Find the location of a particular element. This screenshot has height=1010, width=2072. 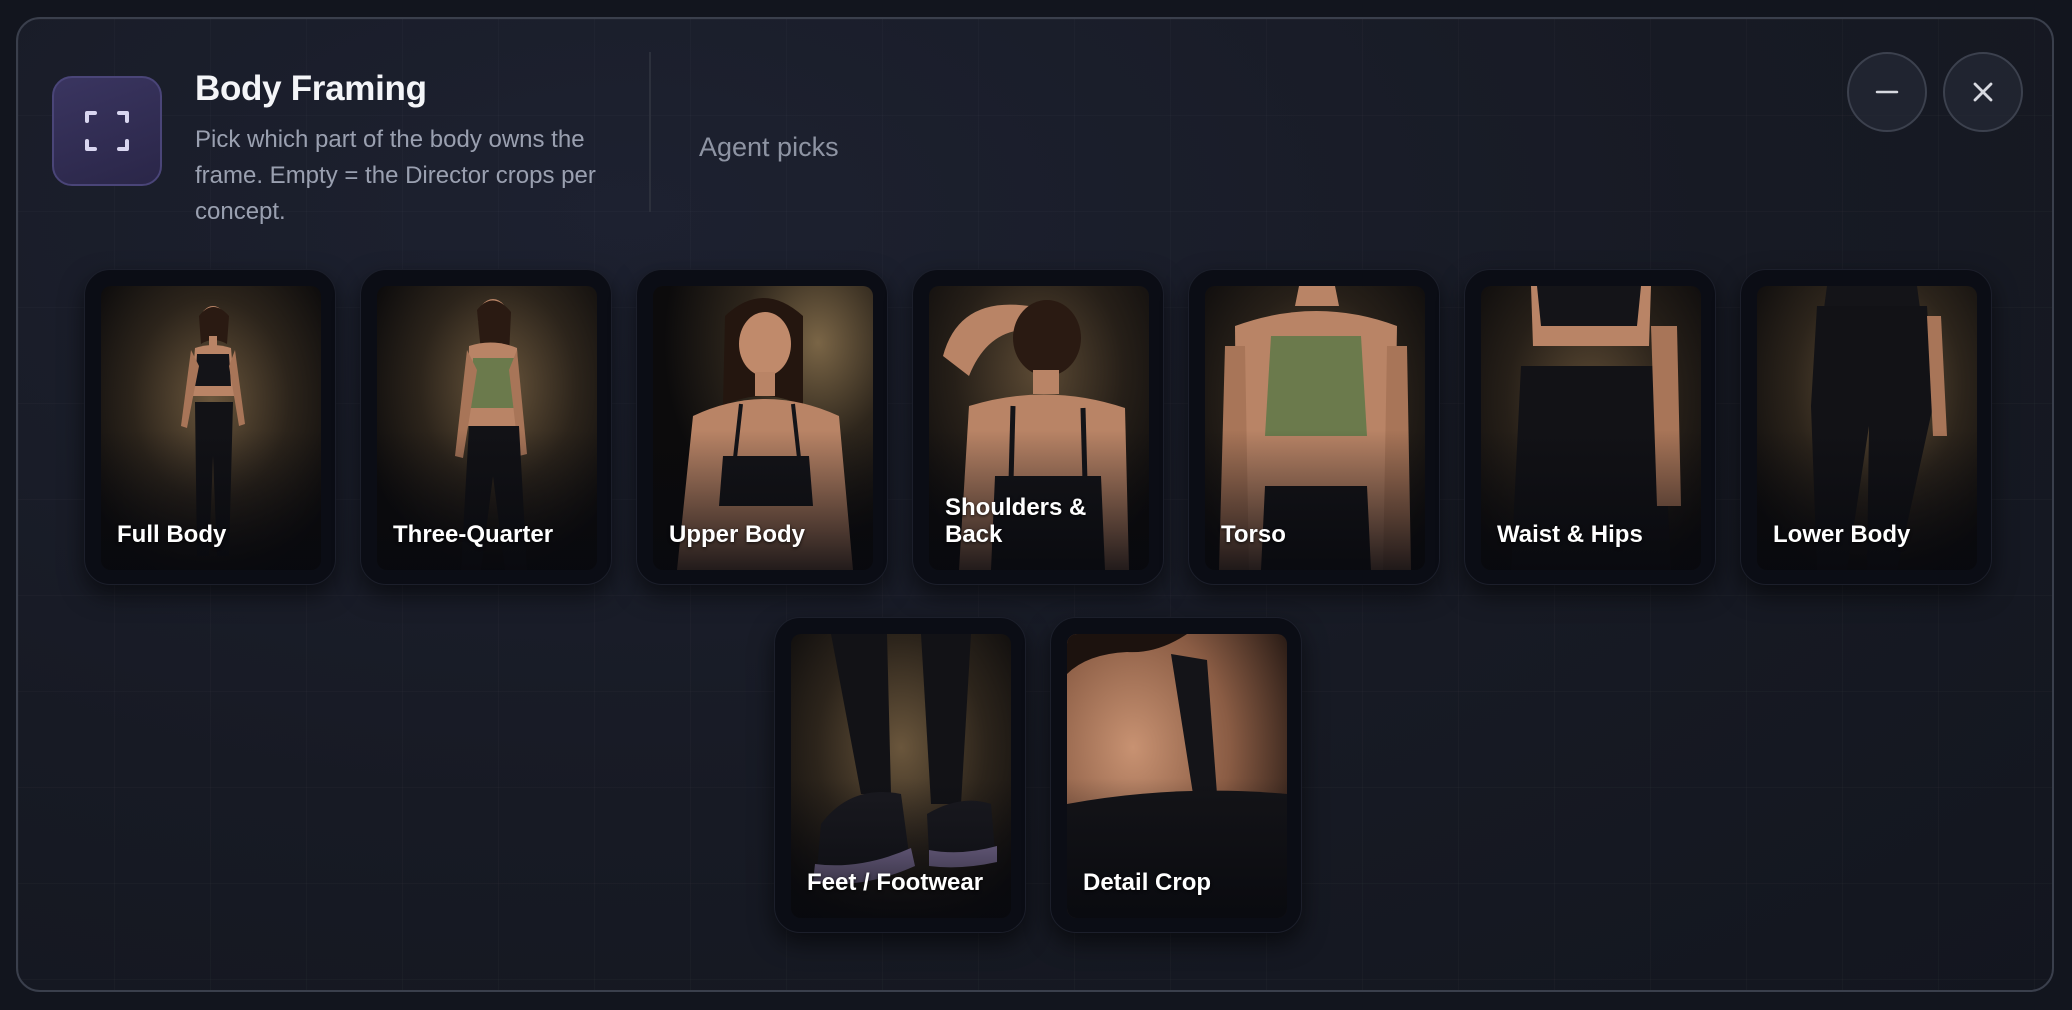

minus-icon is located at coordinates (1887, 92).